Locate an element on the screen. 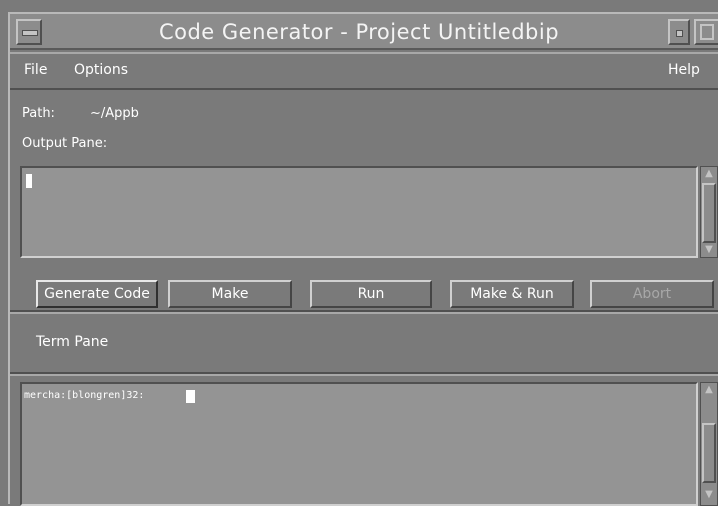  window-menu-icon is located at coordinates (30, 33).